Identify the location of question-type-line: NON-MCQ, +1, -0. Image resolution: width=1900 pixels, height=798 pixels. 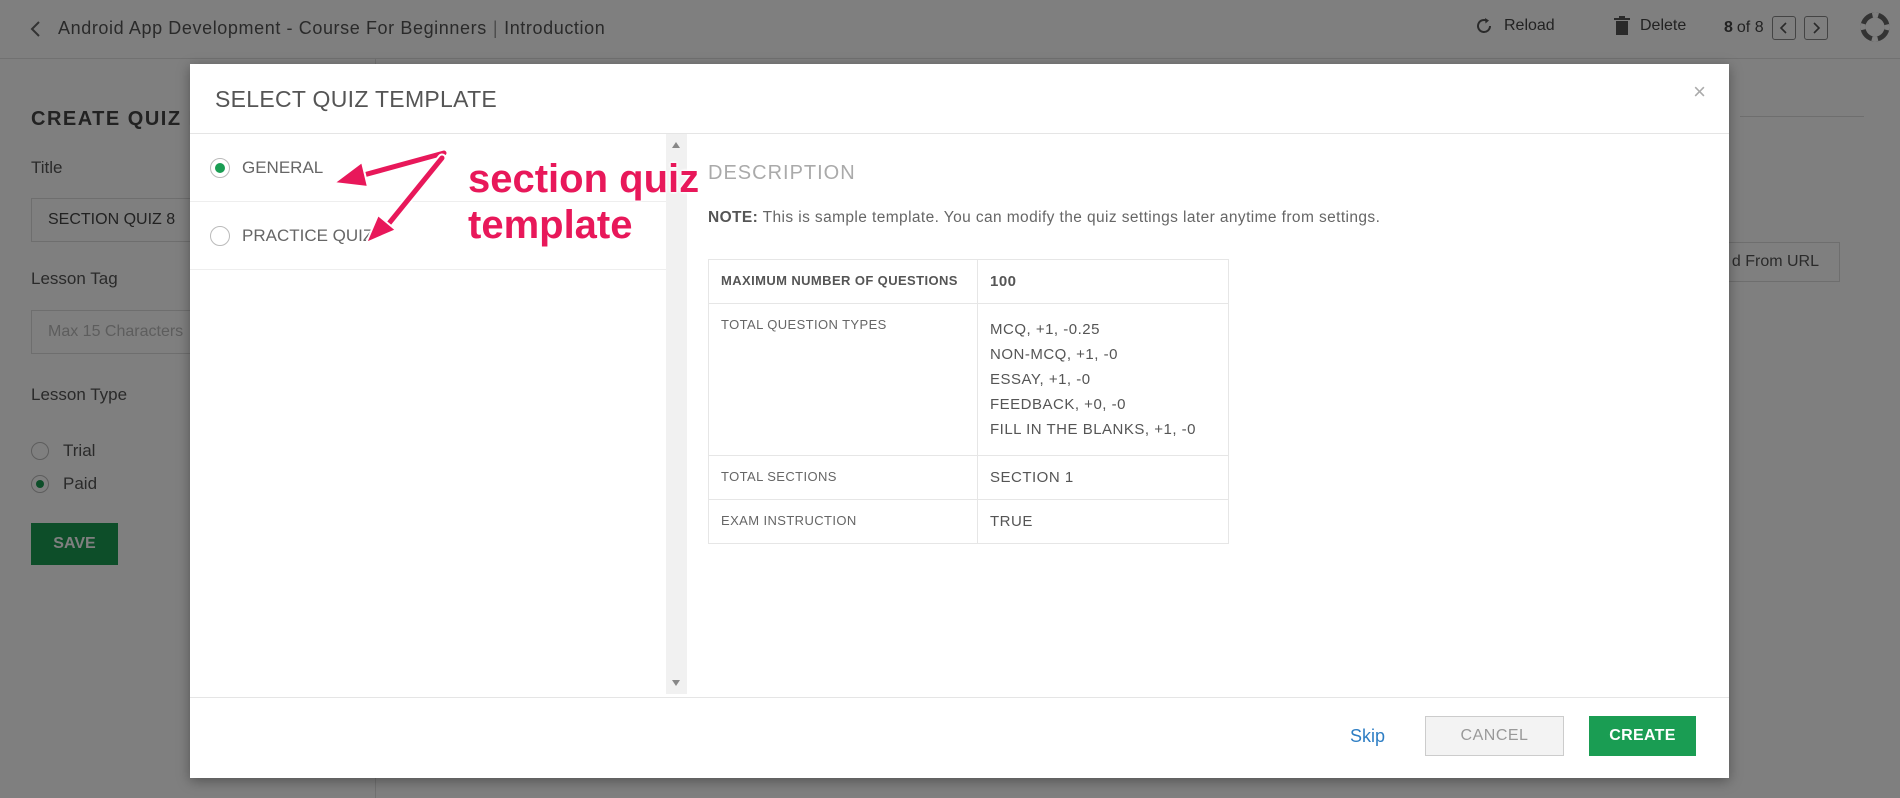
(1054, 354).